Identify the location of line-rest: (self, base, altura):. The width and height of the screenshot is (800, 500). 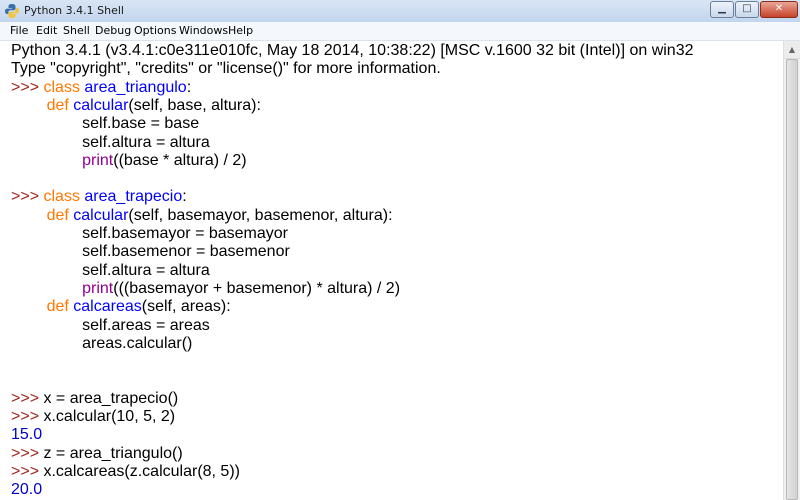
(194, 105).